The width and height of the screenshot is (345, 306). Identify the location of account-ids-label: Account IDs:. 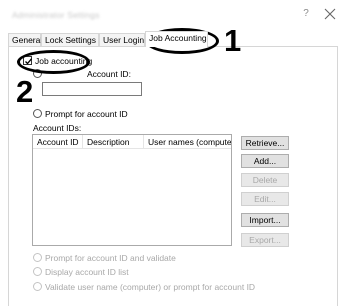
(57, 128).